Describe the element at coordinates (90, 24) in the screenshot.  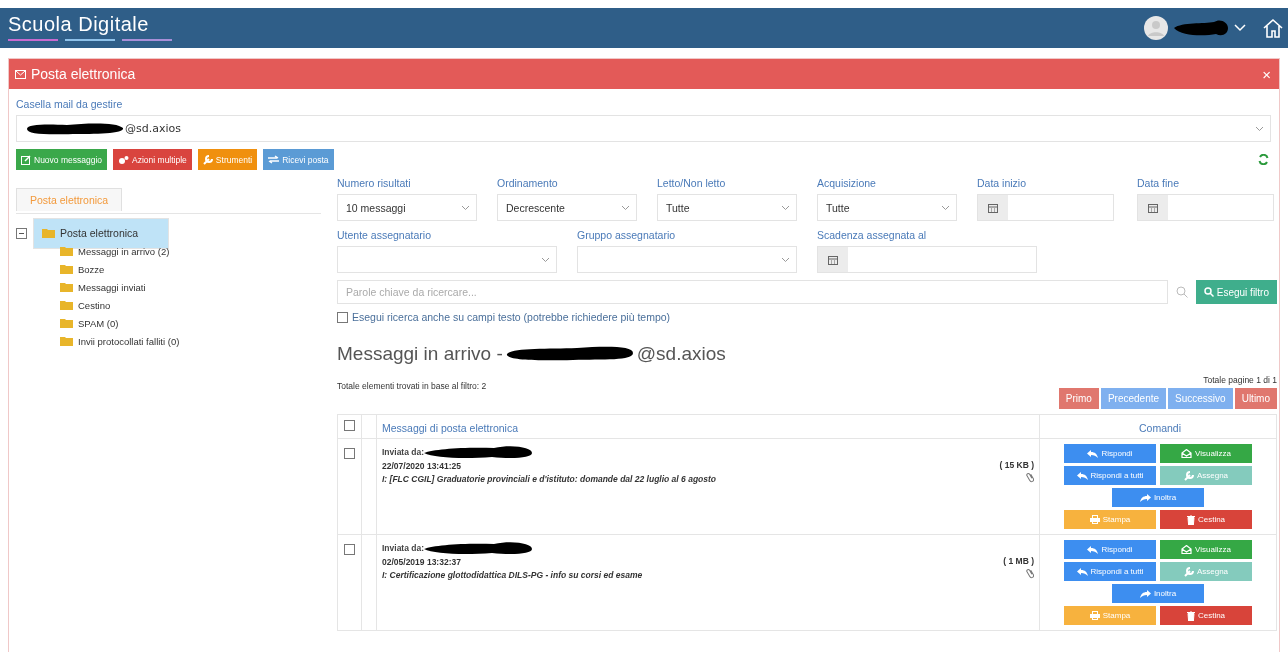
I see `app-logo: Scuola Digitale` at that location.